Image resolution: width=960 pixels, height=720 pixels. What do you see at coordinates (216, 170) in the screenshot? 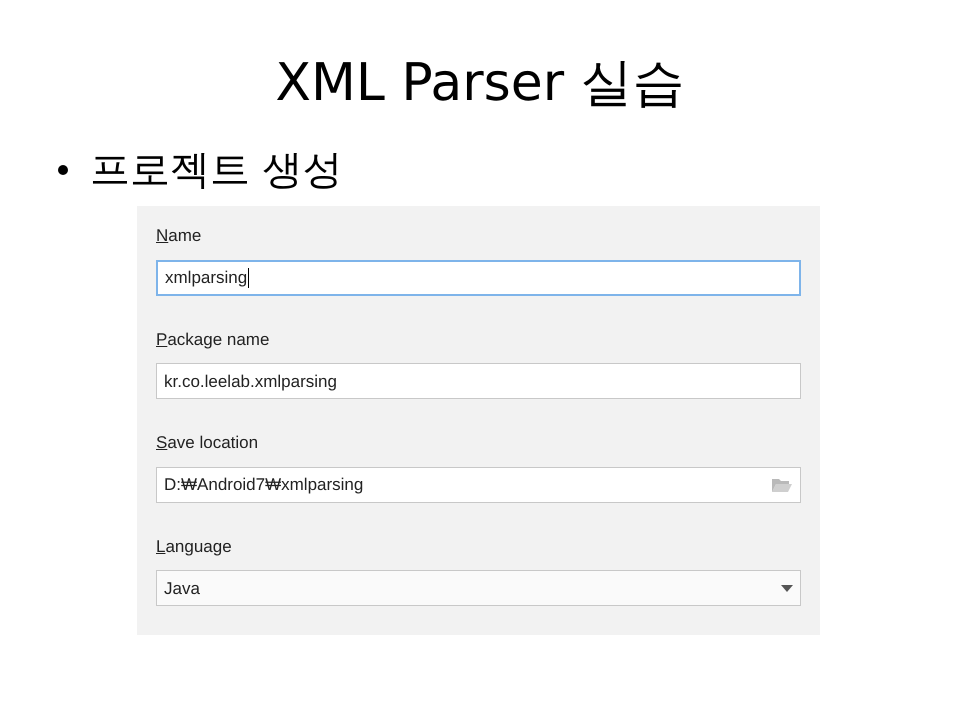
I see `bullet-text: 프로젝트 생성` at bounding box center [216, 170].